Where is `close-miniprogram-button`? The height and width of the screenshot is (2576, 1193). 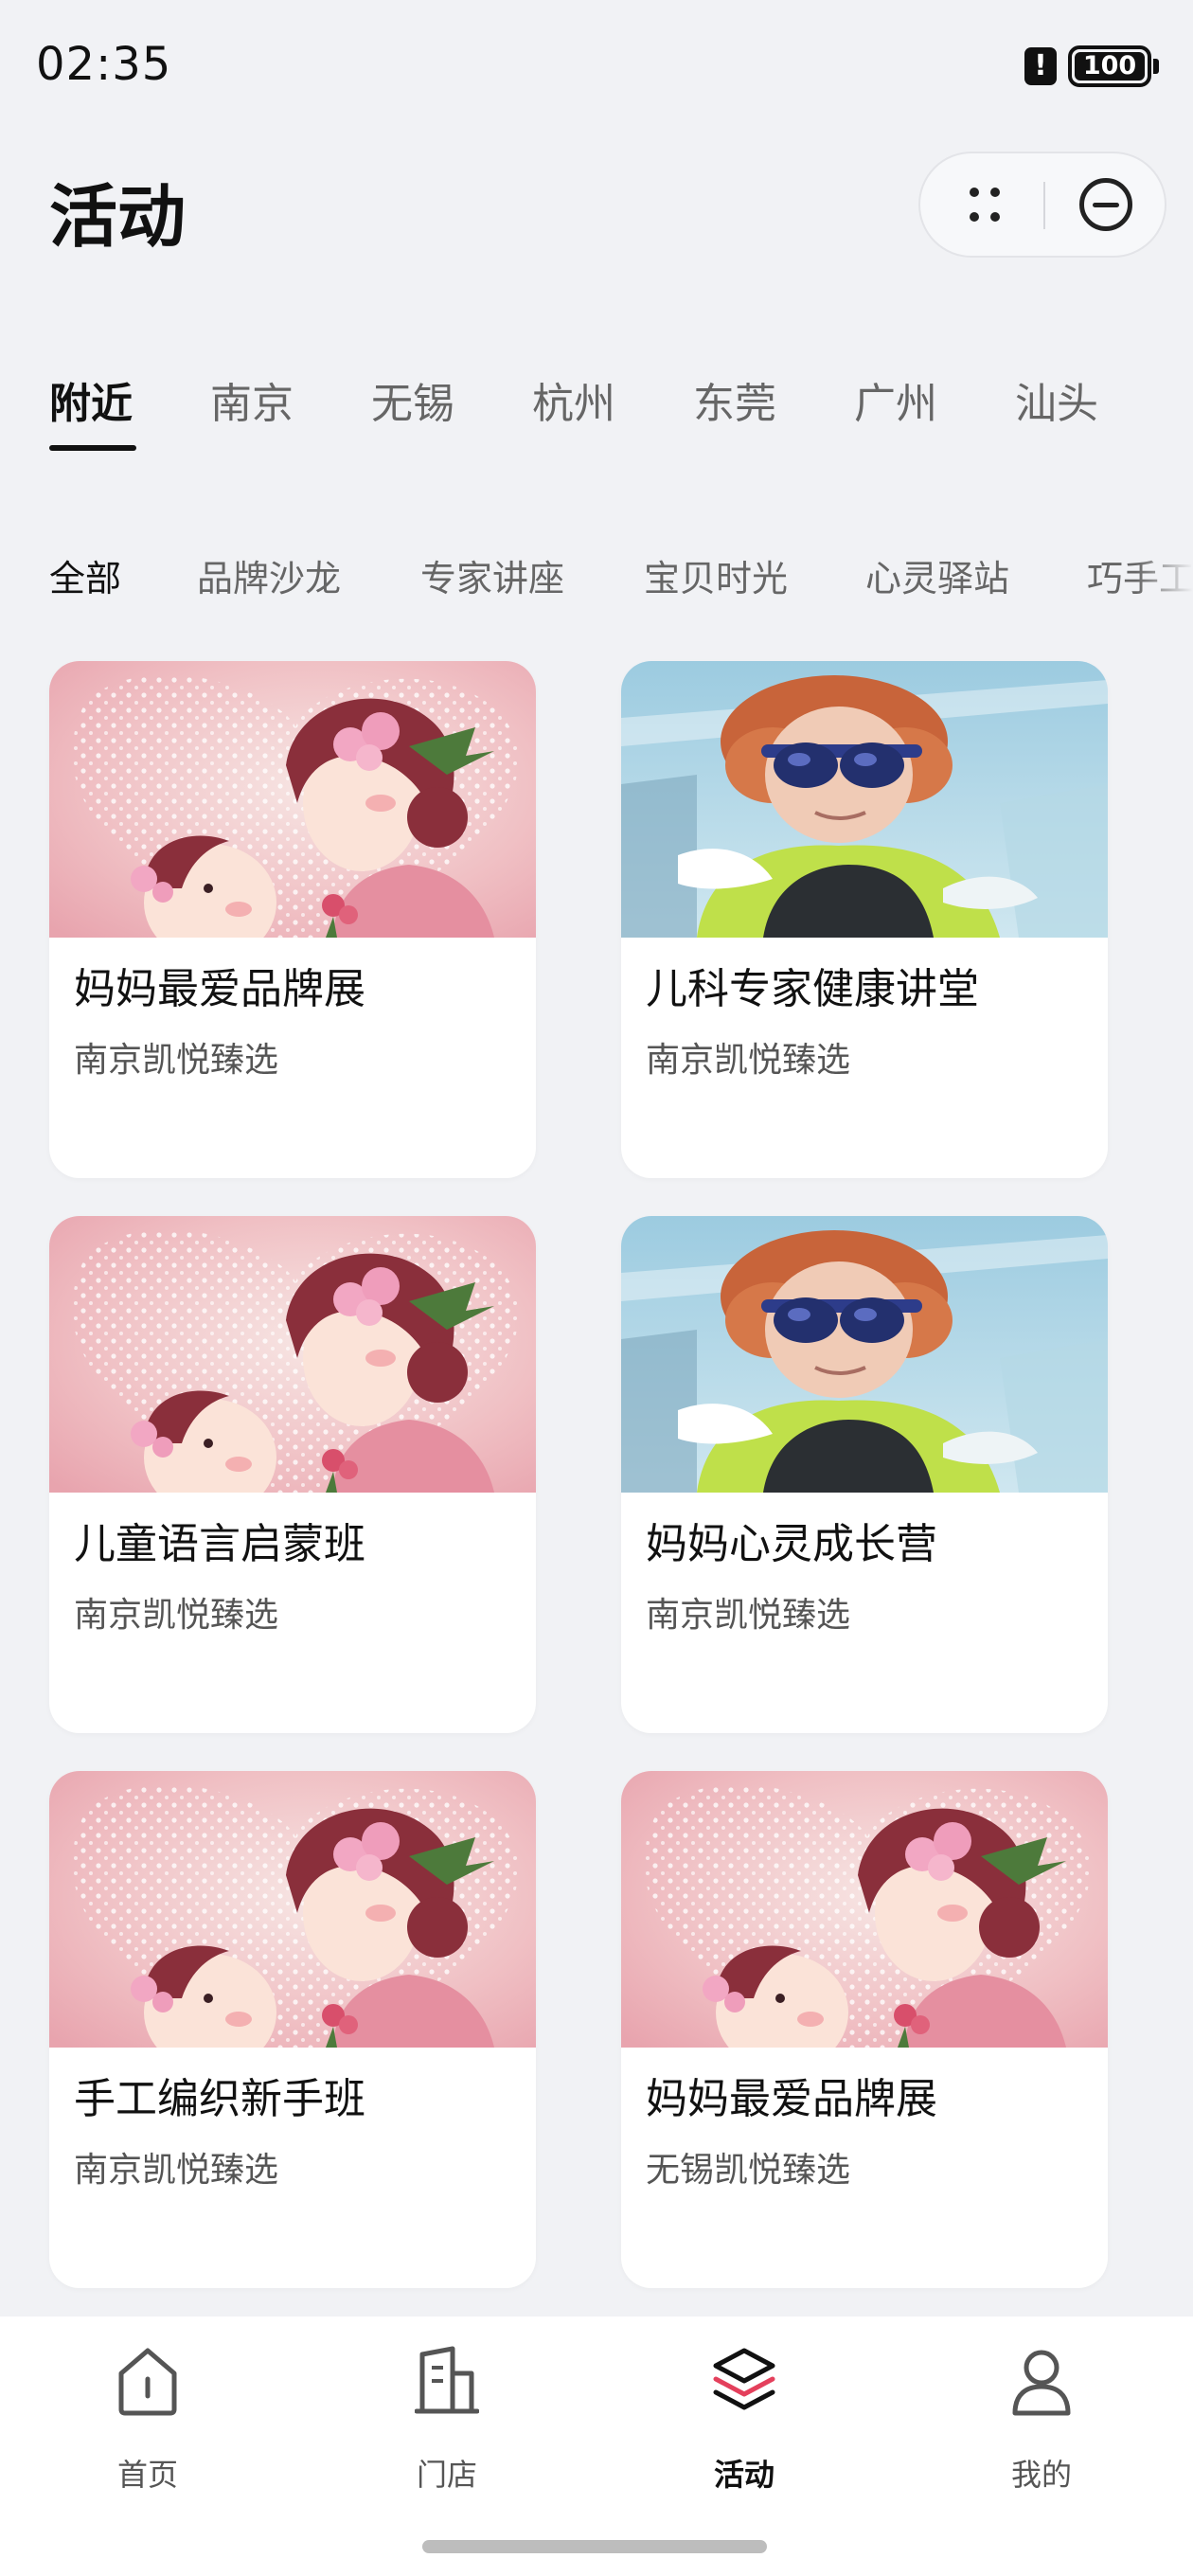 close-miniprogram-button is located at coordinates (1105, 204).